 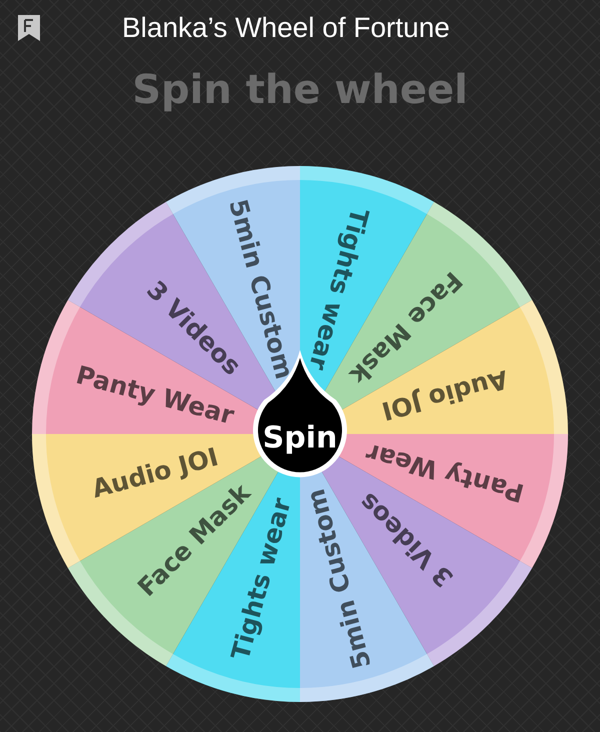 I want to click on app-title: Blanka’s Wheel of Fortune, so click(x=286, y=28).